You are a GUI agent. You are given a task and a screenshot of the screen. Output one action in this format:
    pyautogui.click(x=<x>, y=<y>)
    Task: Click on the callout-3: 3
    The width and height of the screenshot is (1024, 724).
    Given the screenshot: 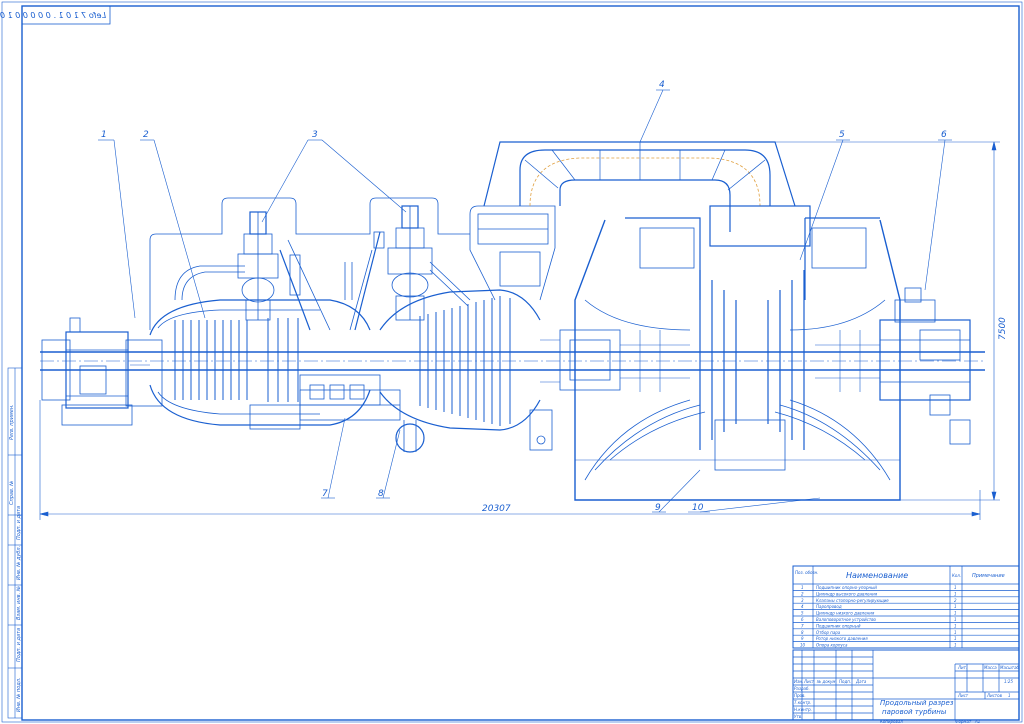 What is the action you would take?
    pyautogui.click(x=315, y=135)
    